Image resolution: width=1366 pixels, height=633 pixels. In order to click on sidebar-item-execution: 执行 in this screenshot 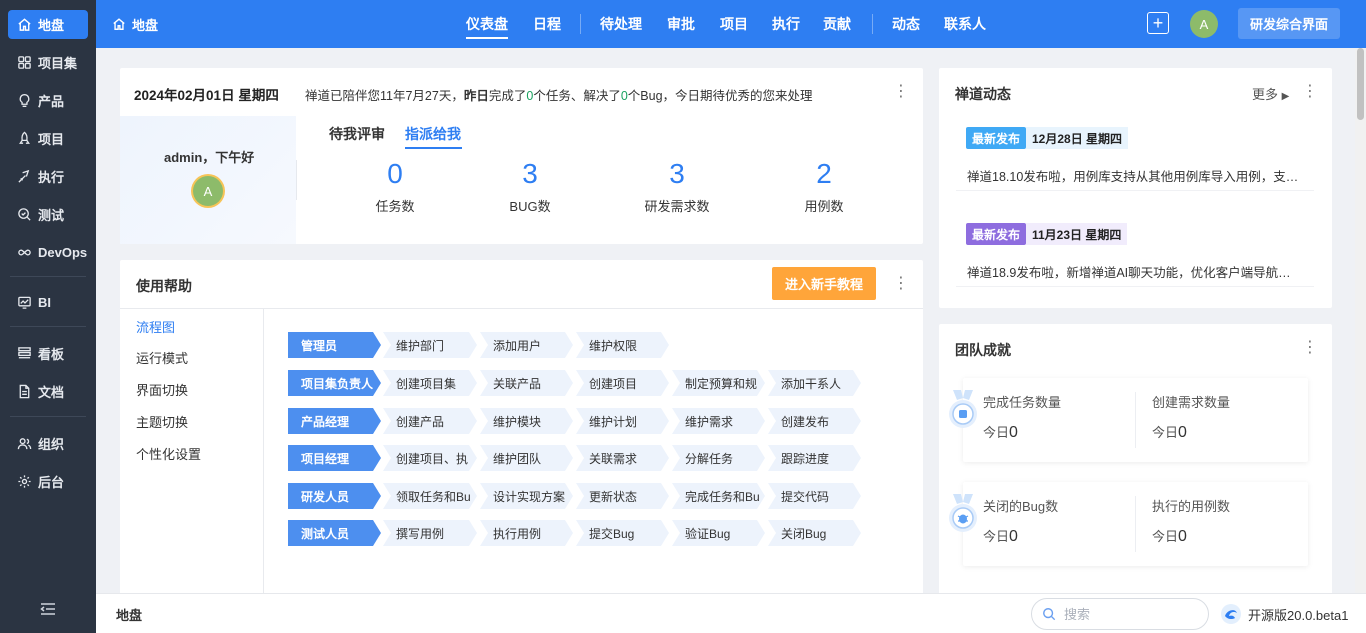, I will do `click(48, 176)`.